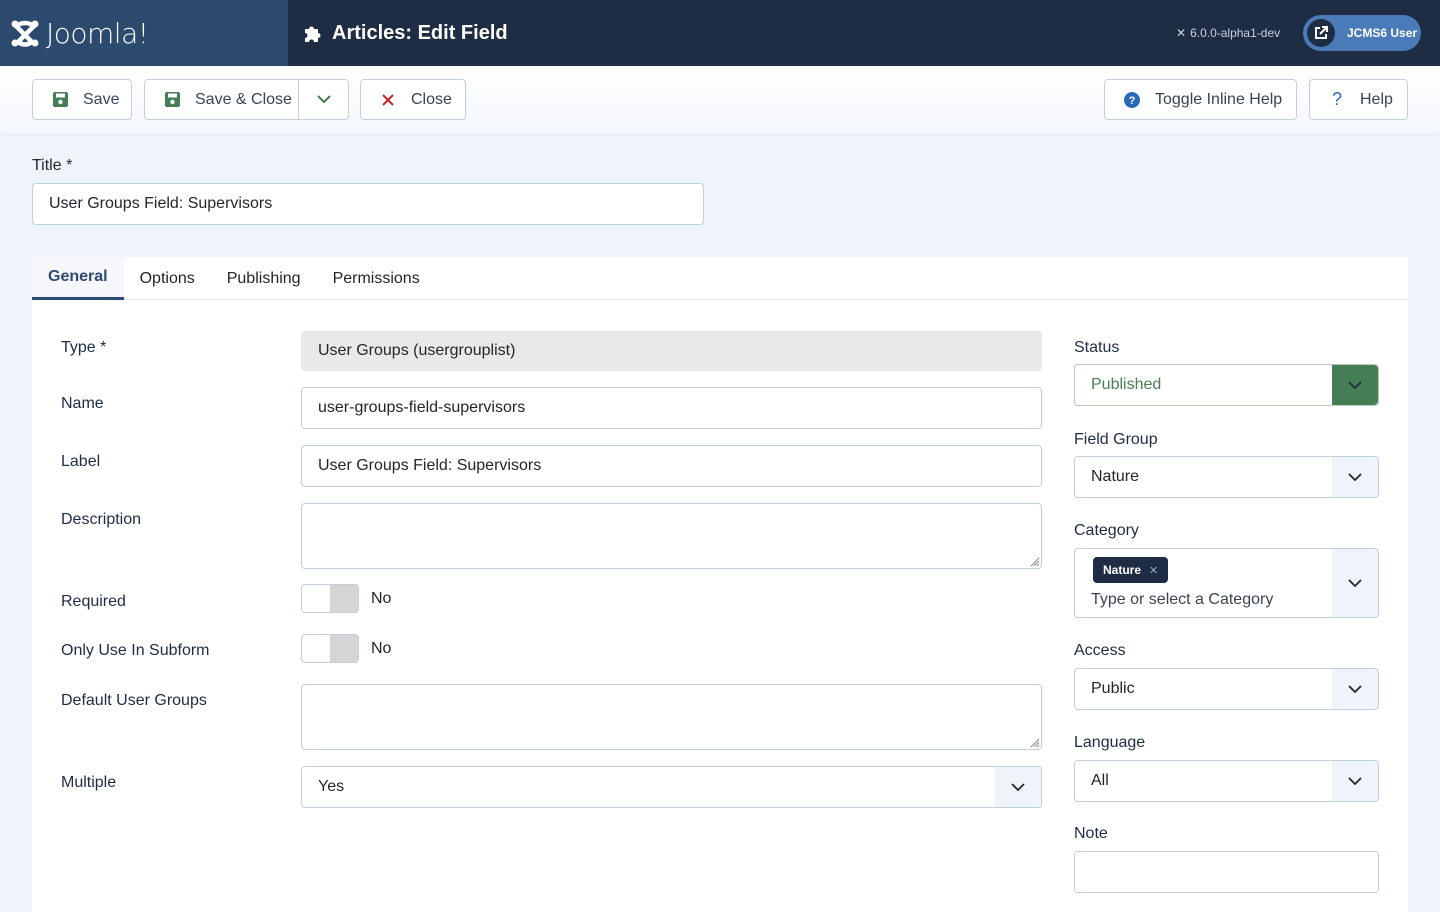 Image resolution: width=1440 pixels, height=912 pixels. I want to click on toggle-inline-help-label: Toggle Inline Help, so click(1219, 99).